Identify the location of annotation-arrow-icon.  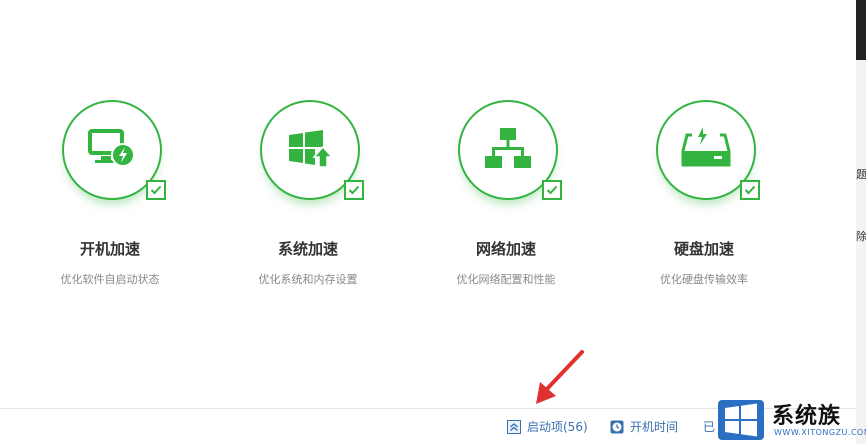
(560, 377).